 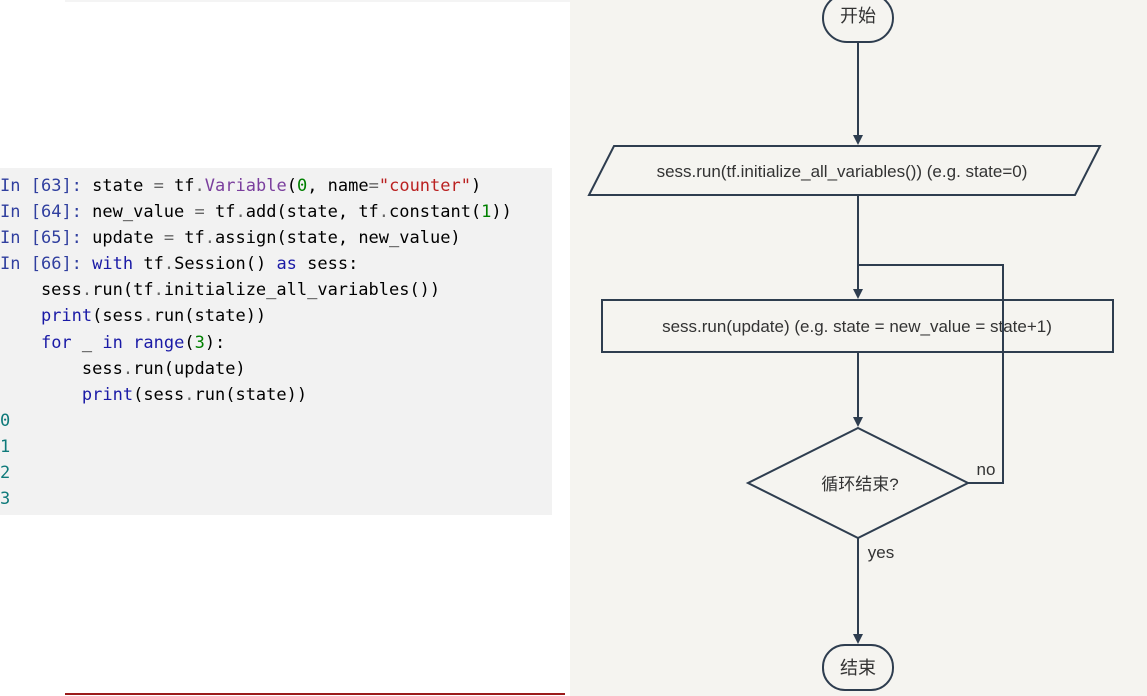 What do you see at coordinates (5, 473) in the screenshot?
I see `code-token: 2` at bounding box center [5, 473].